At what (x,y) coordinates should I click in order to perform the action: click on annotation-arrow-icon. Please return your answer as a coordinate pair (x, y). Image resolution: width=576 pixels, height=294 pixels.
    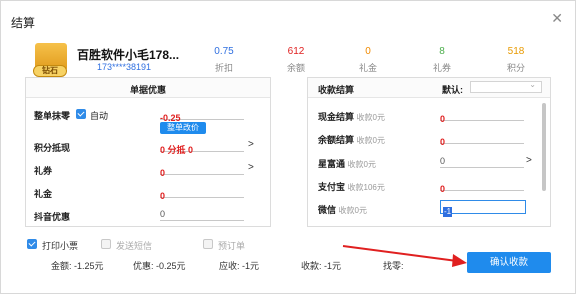
    Looking at the image, I should click on (404, 256).